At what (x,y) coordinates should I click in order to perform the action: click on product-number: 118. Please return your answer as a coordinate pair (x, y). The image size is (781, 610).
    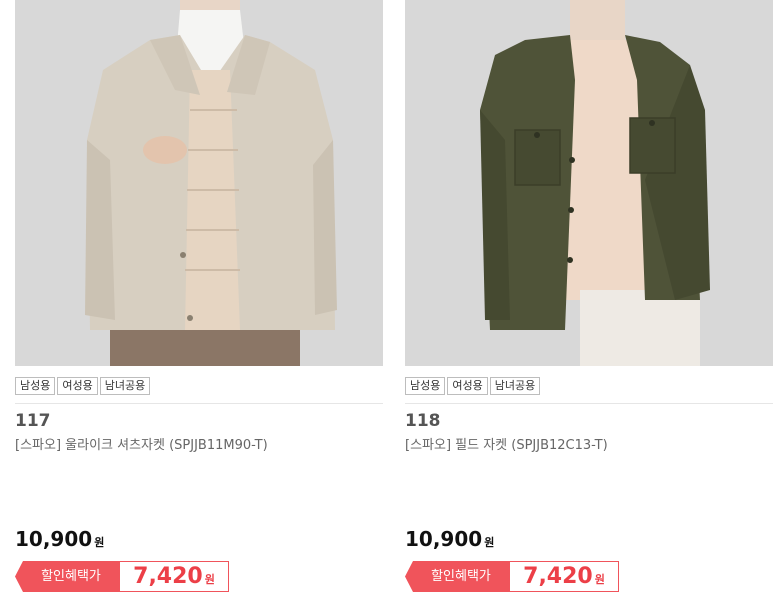
    Looking at the image, I should click on (423, 421).